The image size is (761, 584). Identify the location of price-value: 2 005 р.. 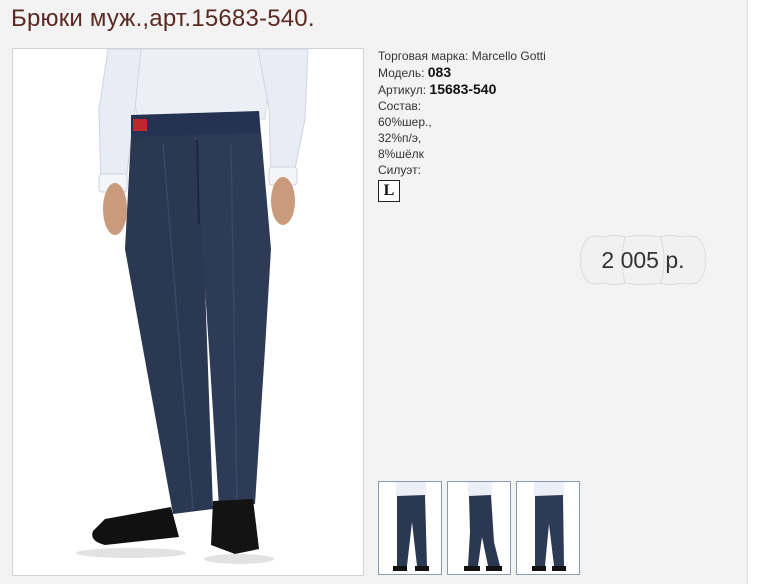
(643, 260).